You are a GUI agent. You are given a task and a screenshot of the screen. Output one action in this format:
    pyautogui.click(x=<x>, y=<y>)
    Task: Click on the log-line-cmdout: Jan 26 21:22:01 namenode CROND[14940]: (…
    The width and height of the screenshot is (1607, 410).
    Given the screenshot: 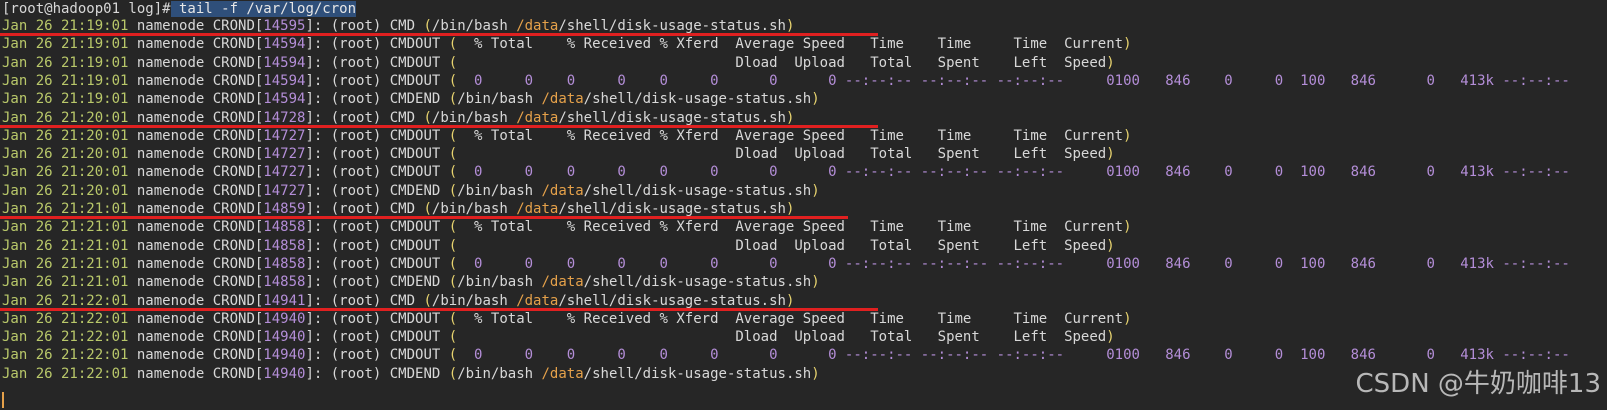 What is the action you would take?
    pyautogui.click(x=786, y=355)
    